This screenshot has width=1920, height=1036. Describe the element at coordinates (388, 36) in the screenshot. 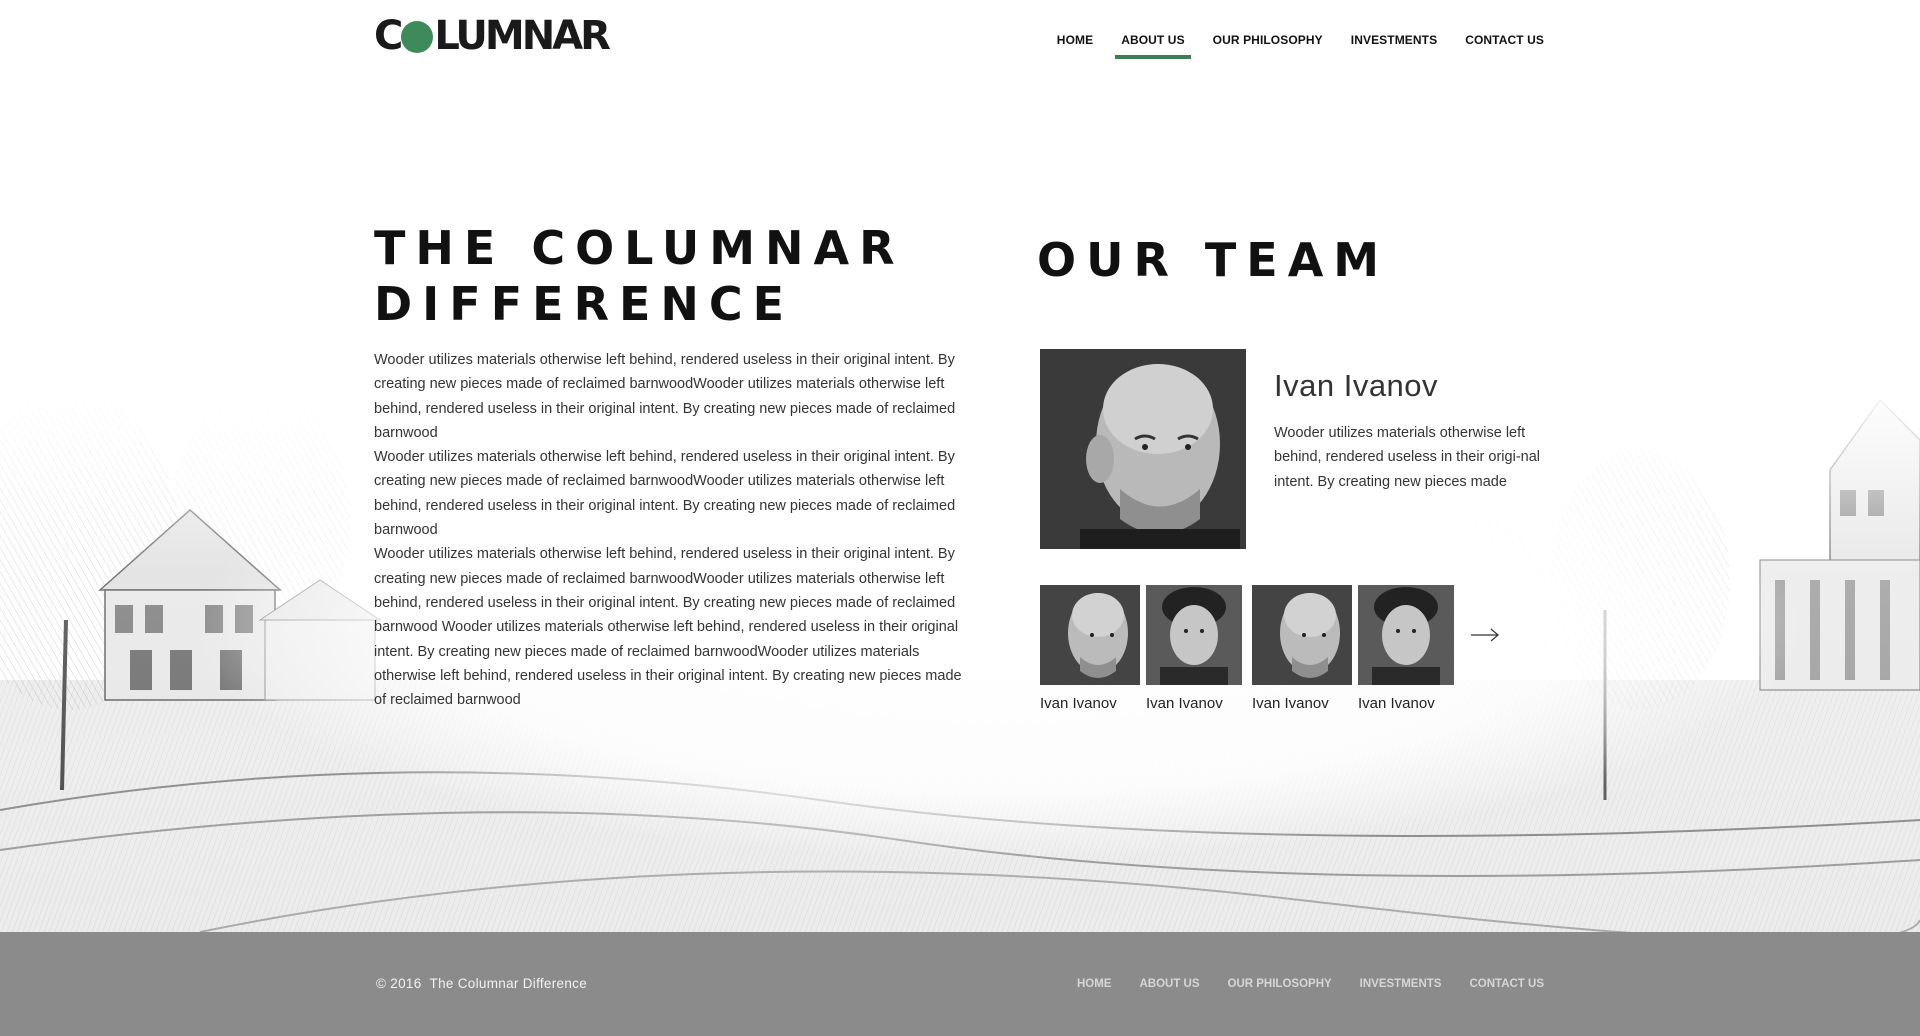

I see `logo-letter-c: C` at that location.